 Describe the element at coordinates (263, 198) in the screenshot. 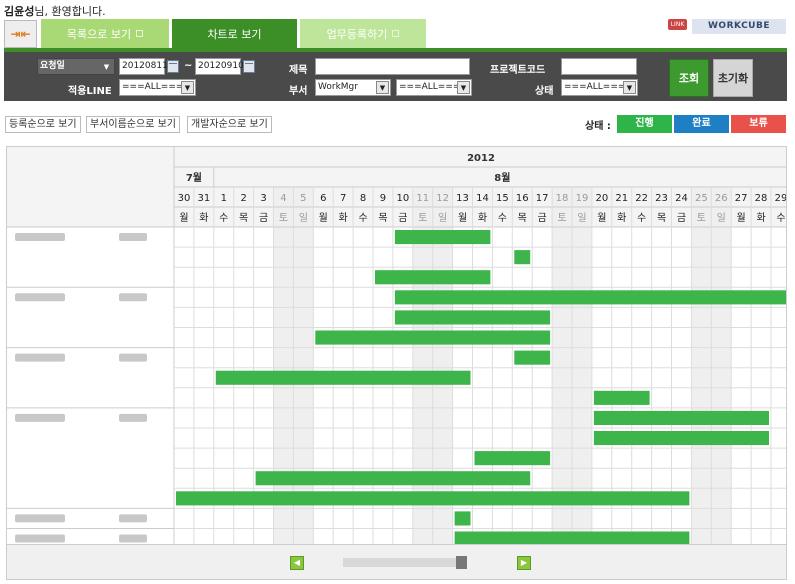

I see `day-number: 3` at that location.